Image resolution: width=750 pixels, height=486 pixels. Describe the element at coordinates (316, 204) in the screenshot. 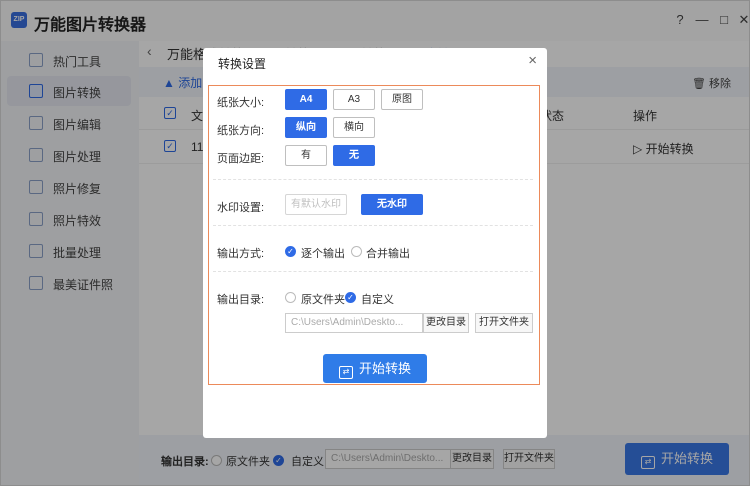

I see `watermark-default-option: 有默认水印` at that location.